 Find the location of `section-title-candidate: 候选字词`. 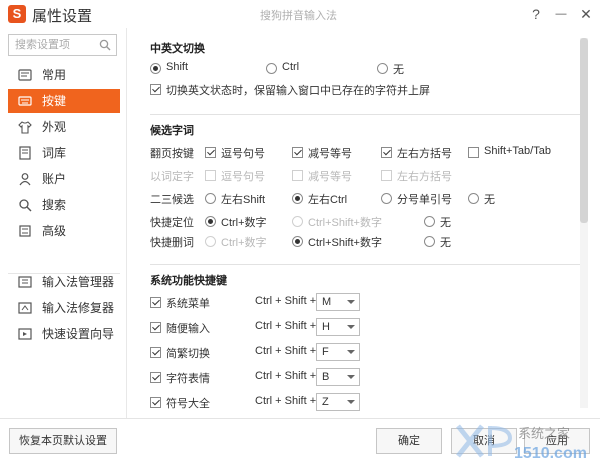

section-title-candidate: 候选字词 is located at coordinates (172, 131).